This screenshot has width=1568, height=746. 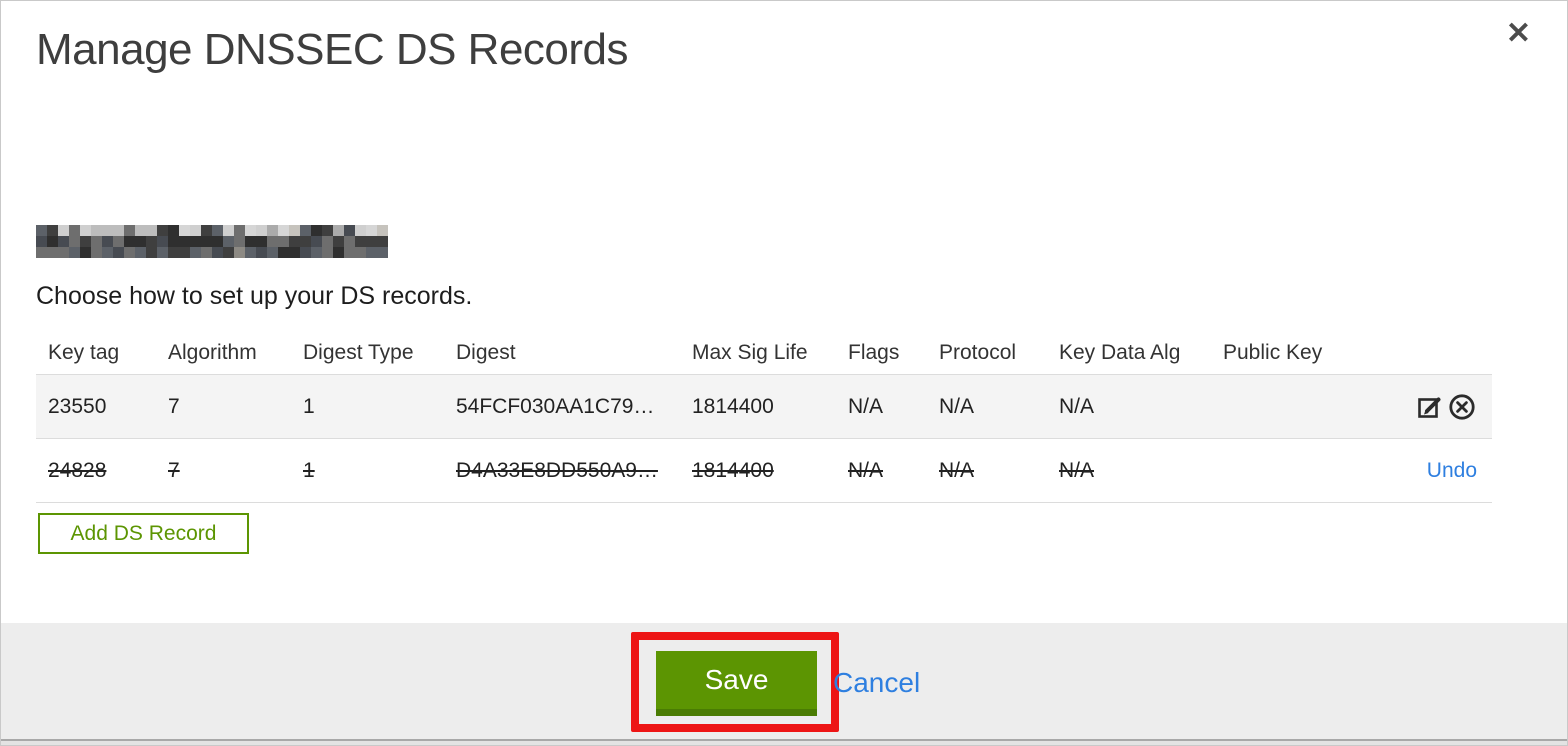 What do you see at coordinates (1518, 34) in the screenshot?
I see `close-icon: ✕` at bounding box center [1518, 34].